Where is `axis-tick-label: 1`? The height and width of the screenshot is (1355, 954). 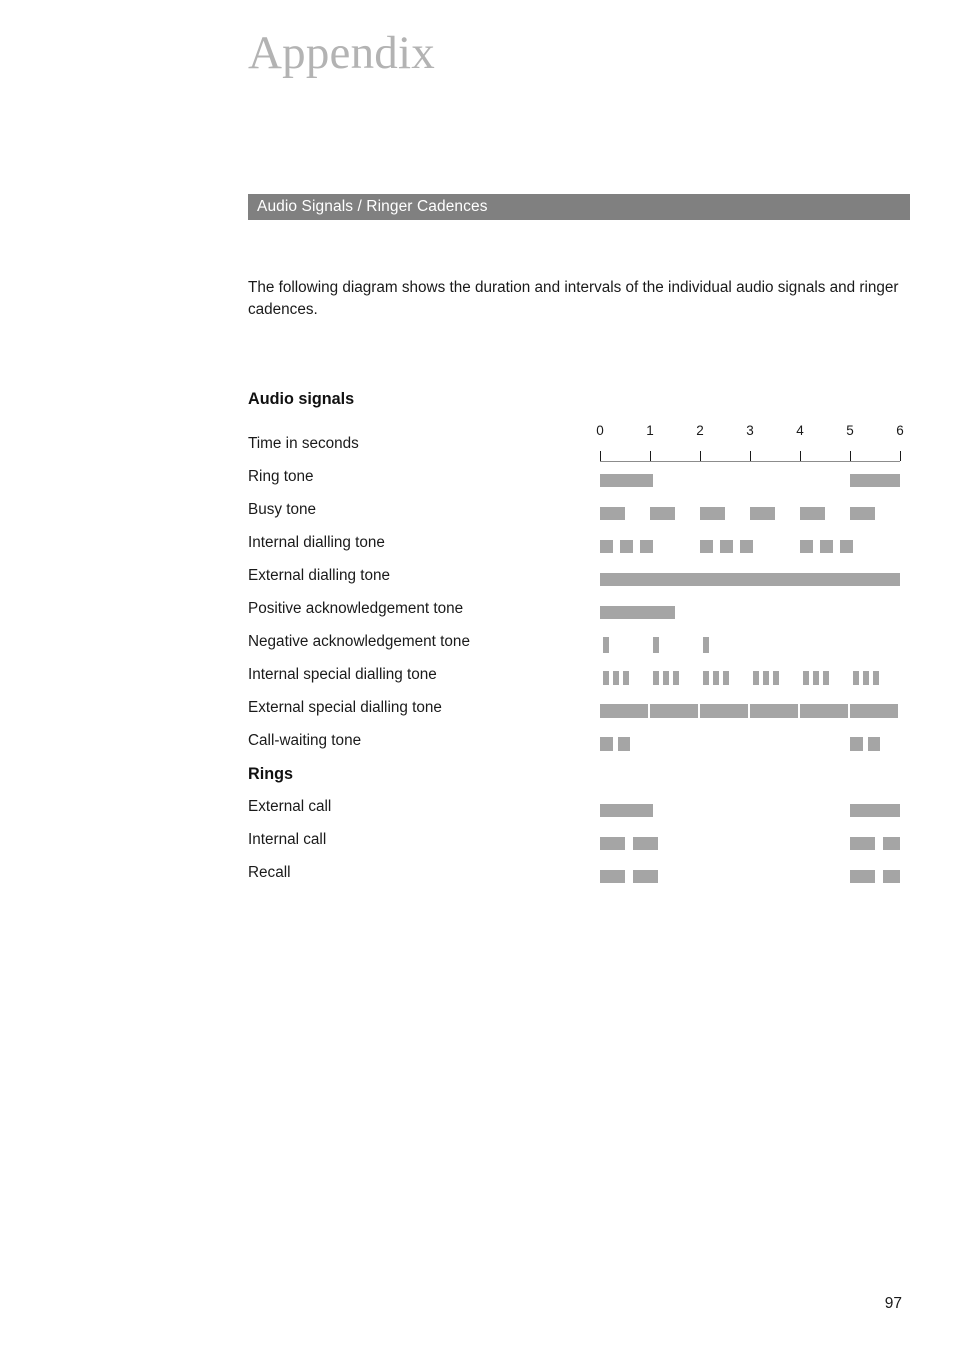
axis-tick-label: 1 is located at coordinates (650, 430).